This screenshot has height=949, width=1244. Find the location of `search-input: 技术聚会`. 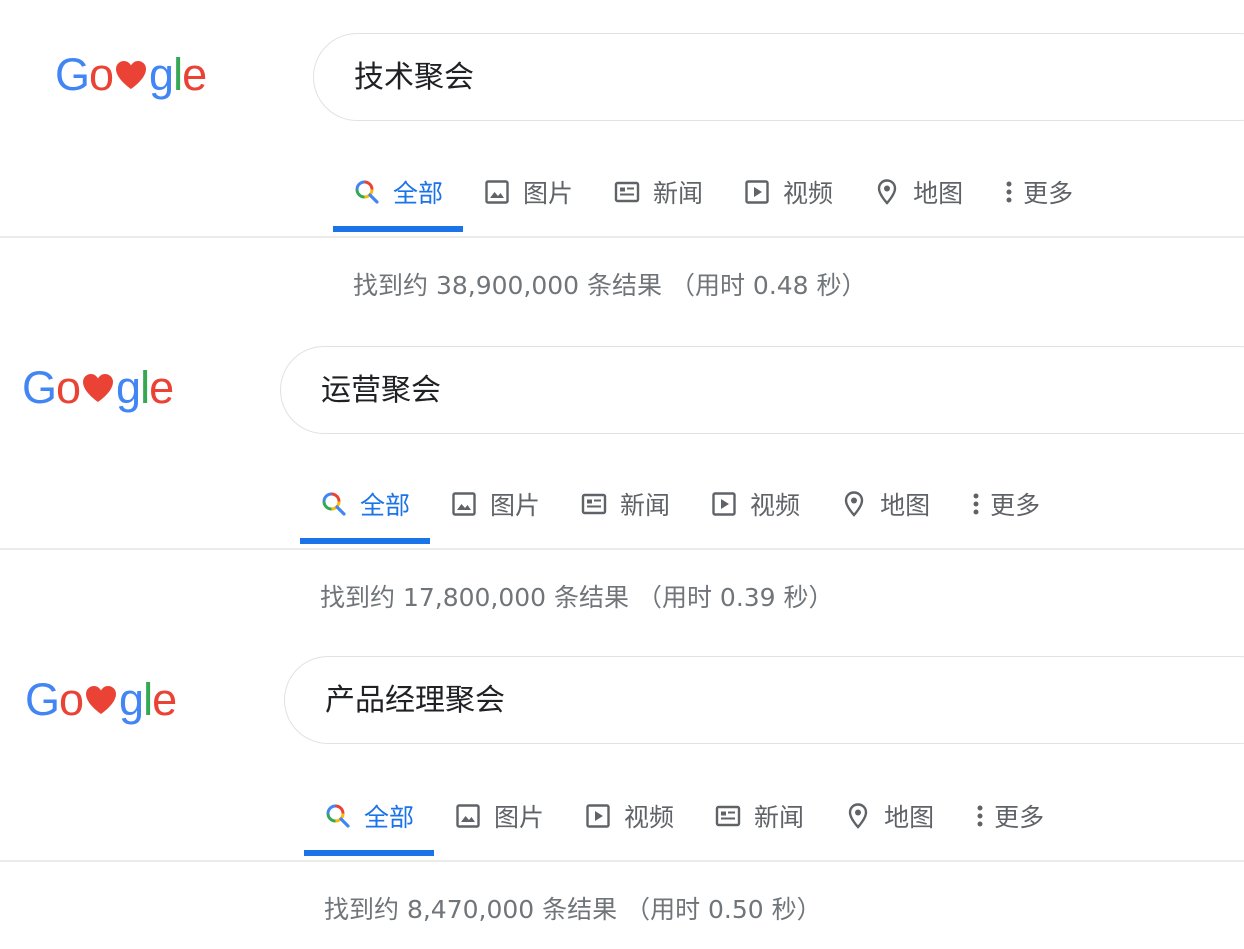

search-input: 技术聚会 is located at coordinates (414, 78).